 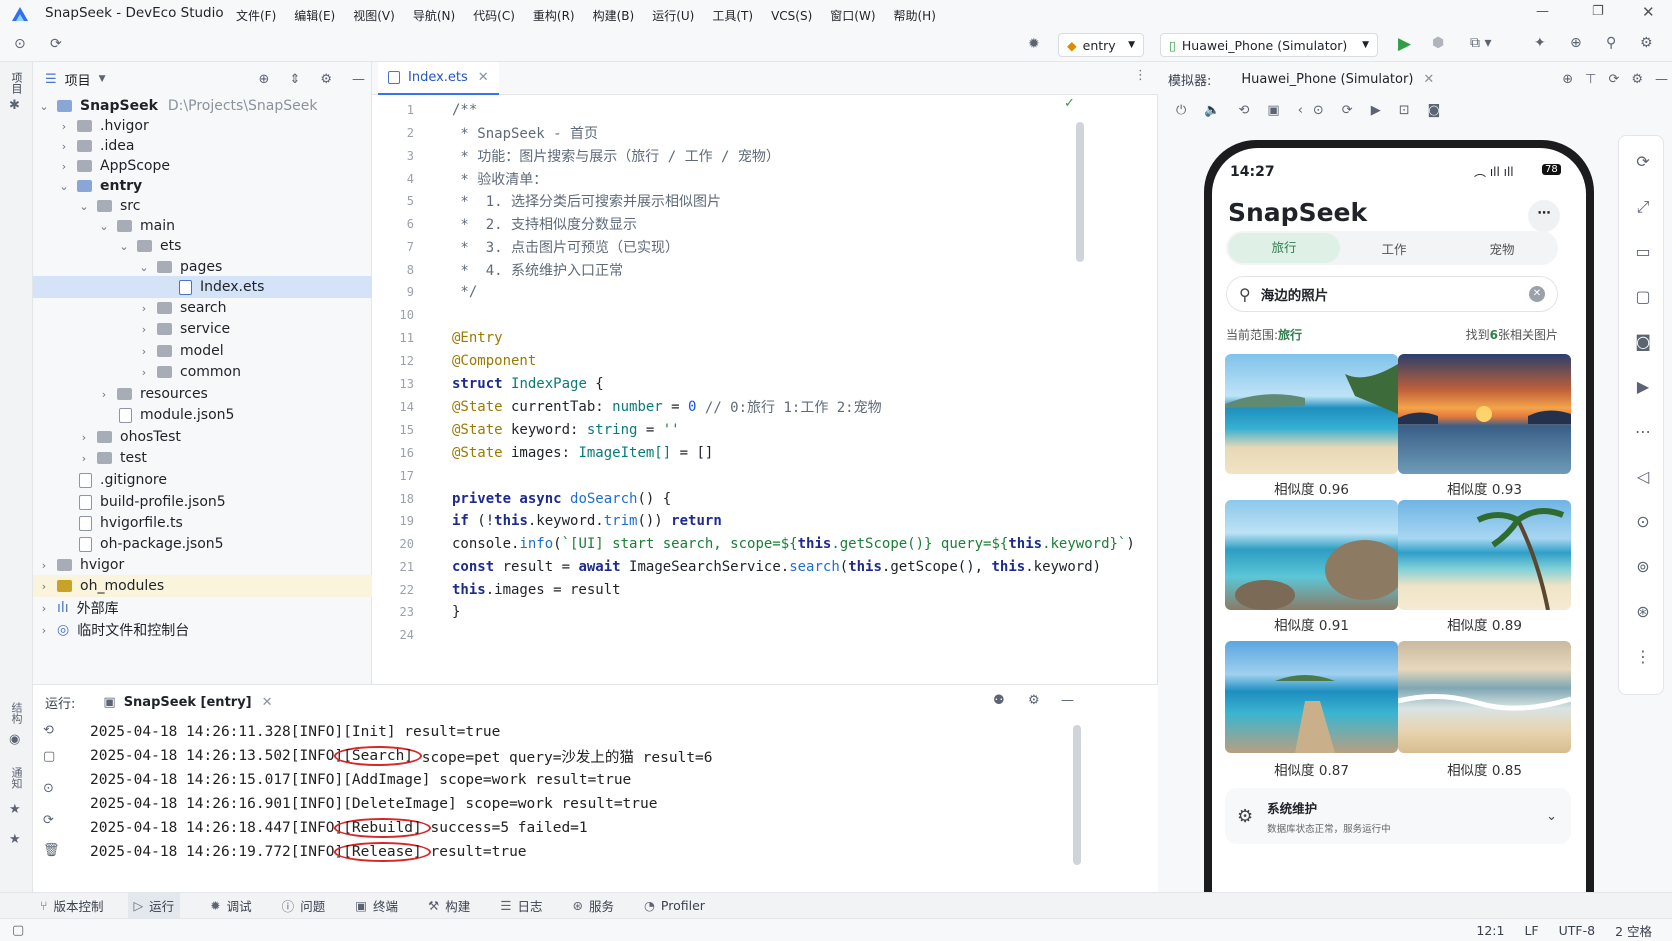 I want to click on tree-item-service: › service, so click(x=202, y=329).